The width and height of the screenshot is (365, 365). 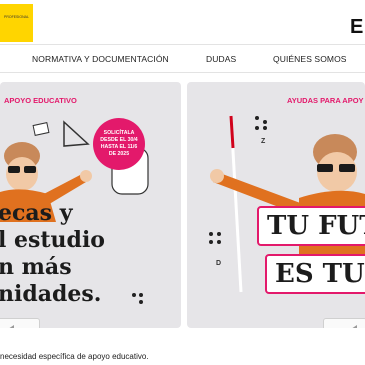 What do you see at coordinates (36, 267) in the screenshot?
I see `headline-line: n más` at bounding box center [36, 267].